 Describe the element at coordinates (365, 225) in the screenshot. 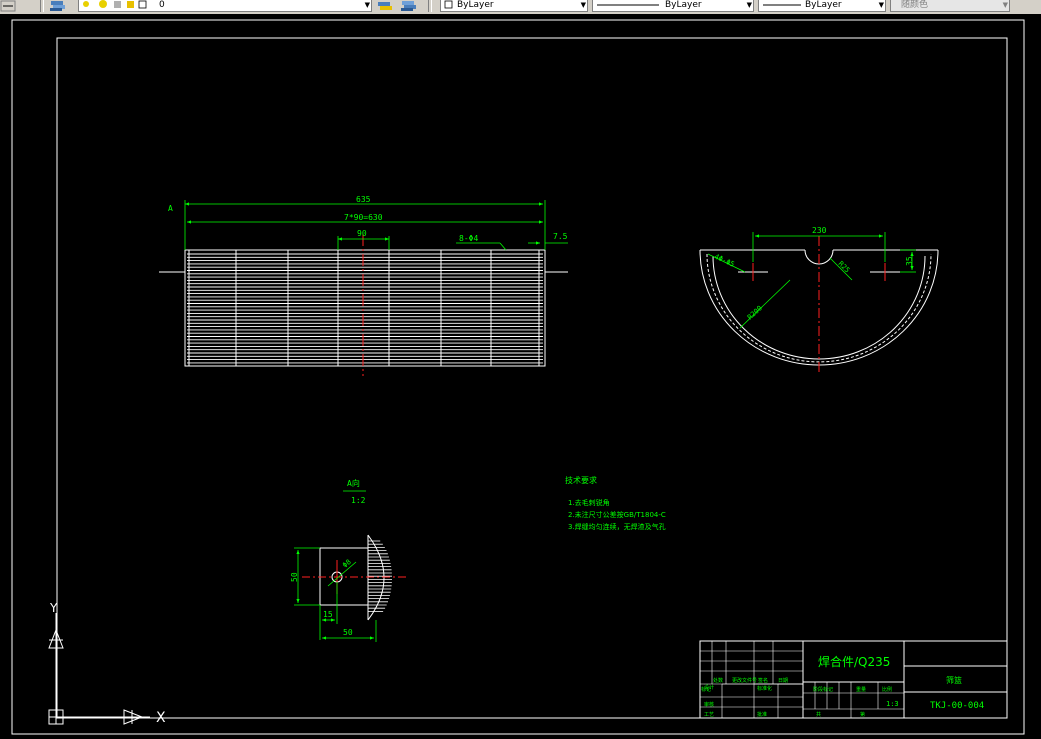

I see `dimension-overall` at that location.